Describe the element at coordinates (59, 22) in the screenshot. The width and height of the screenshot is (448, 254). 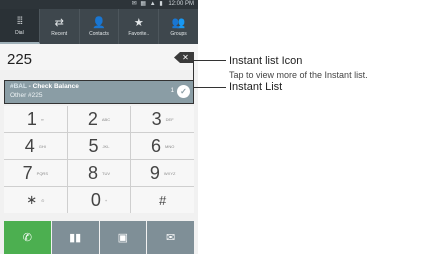
I see `recent-calls-icon: ⇄` at that location.